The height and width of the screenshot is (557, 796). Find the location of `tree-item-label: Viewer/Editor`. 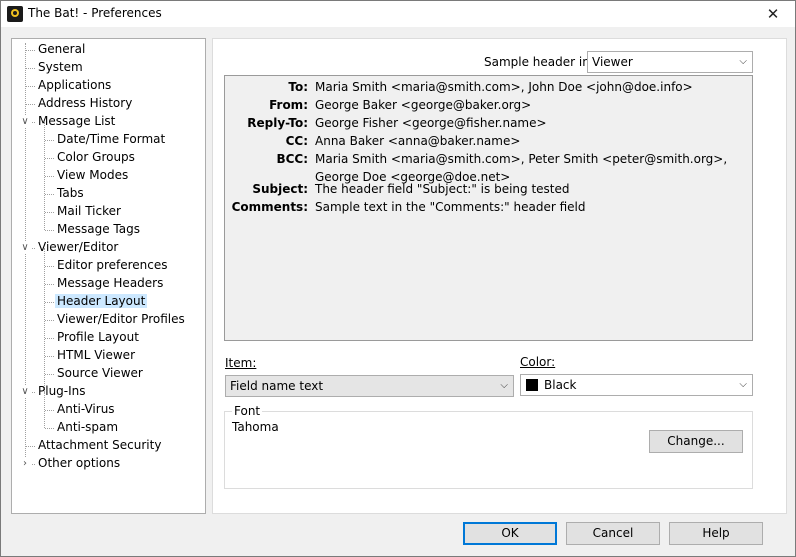

tree-item-label: Viewer/Editor is located at coordinates (78, 247).